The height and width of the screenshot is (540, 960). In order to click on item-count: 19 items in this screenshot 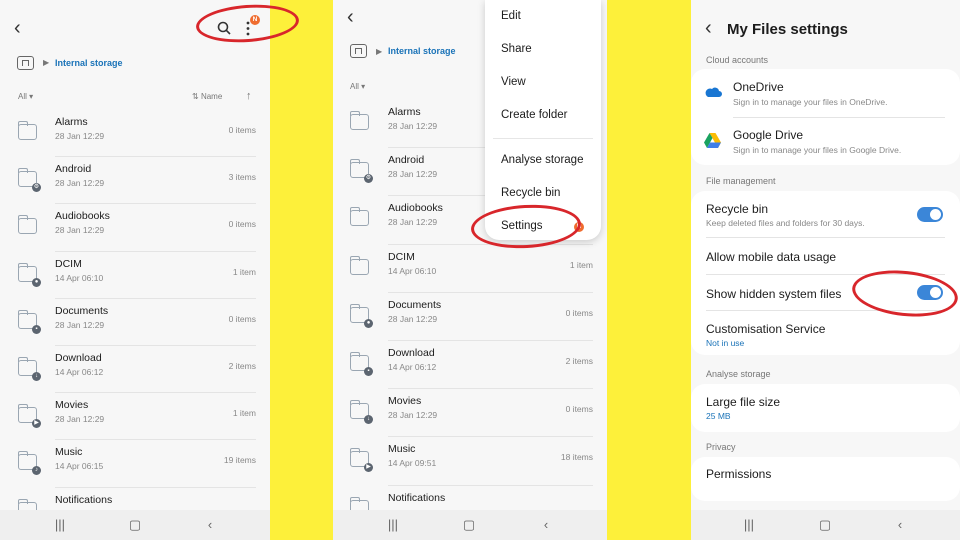, I will do `click(239, 460)`.